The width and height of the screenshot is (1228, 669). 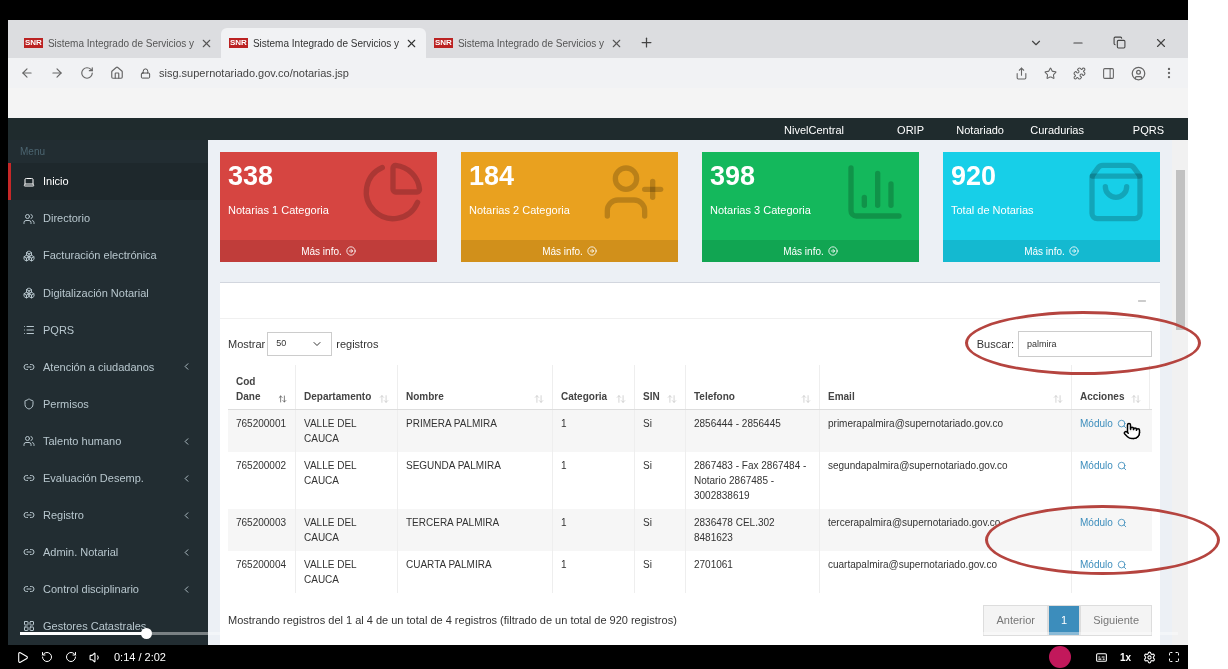 What do you see at coordinates (804, 129) in the screenshot?
I see `nav-link: NivelCentral` at bounding box center [804, 129].